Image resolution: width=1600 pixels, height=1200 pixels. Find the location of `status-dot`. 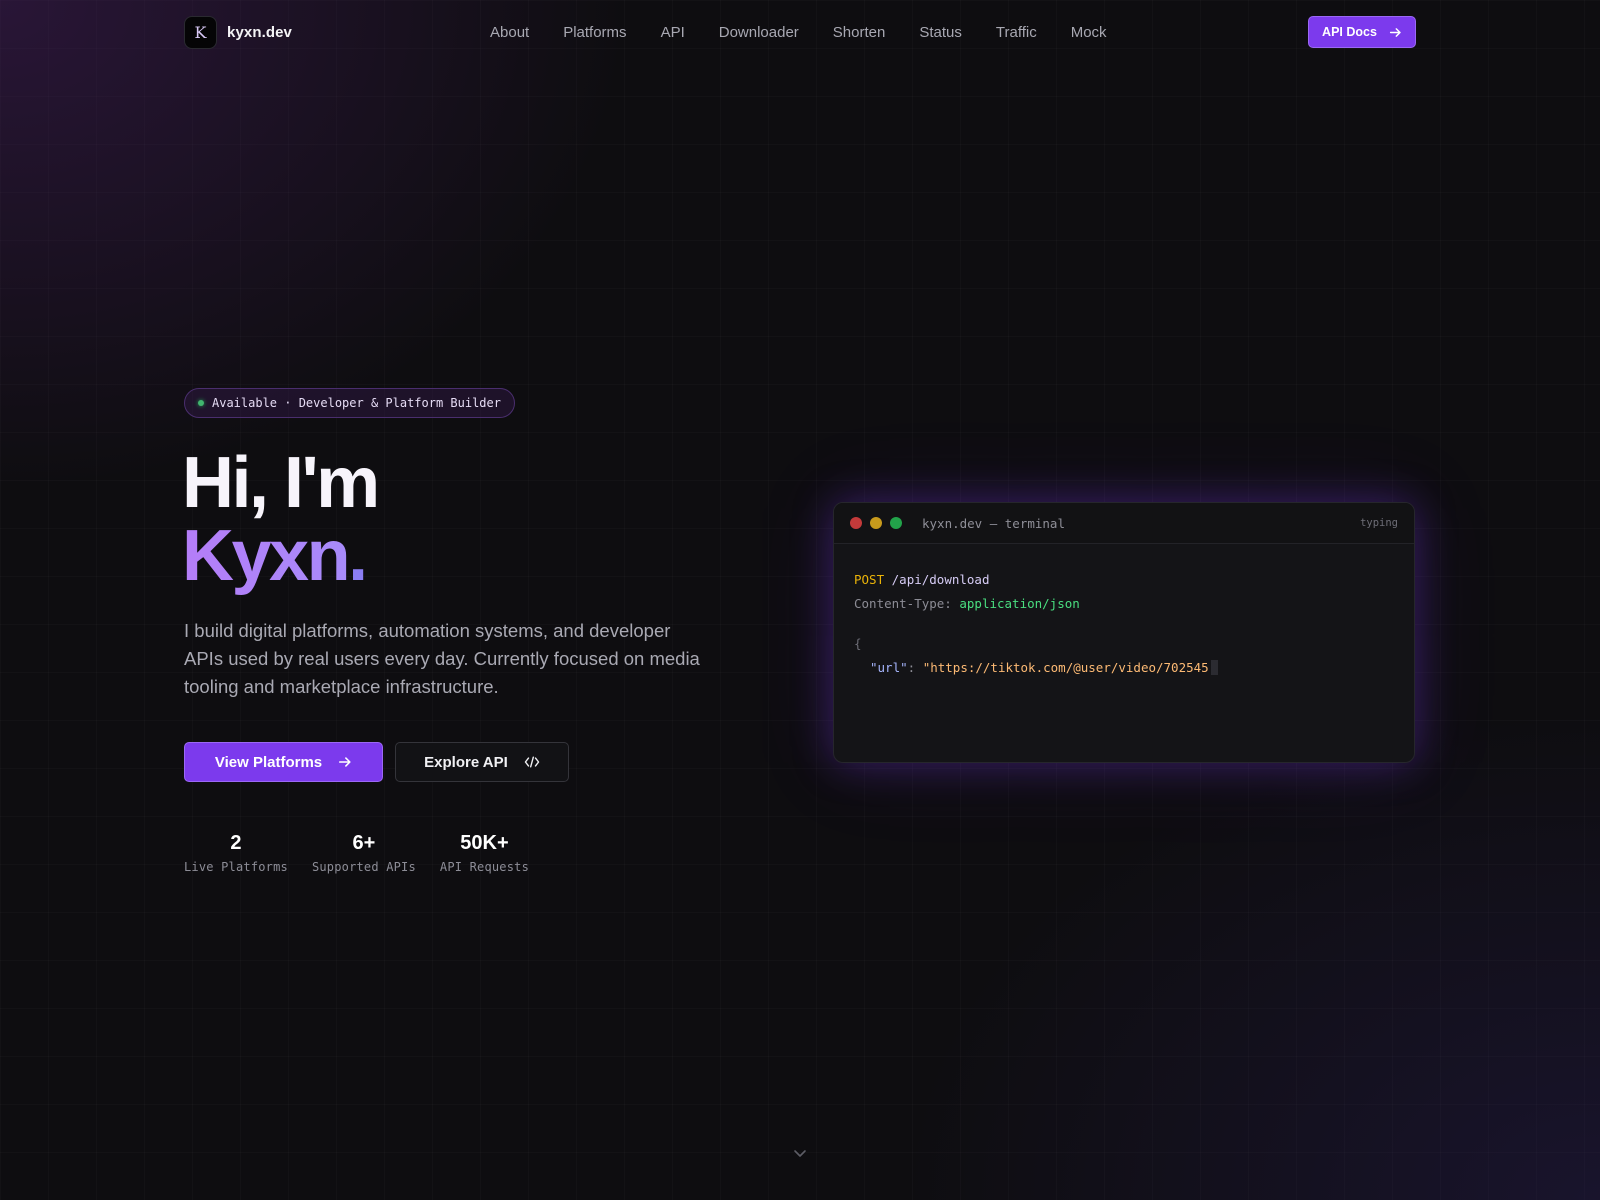

status-dot is located at coordinates (201, 403).